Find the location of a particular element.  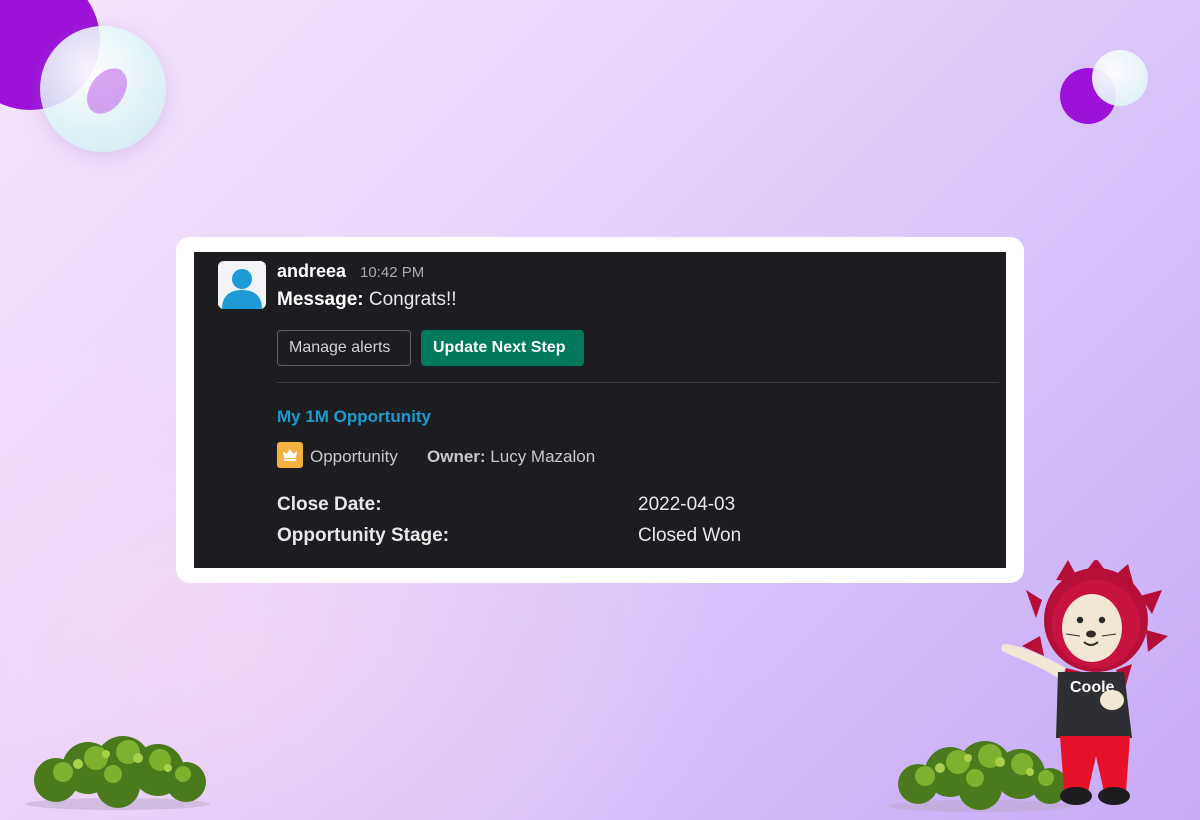

manage-alerts-button: Manage alerts is located at coordinates (344, 348).